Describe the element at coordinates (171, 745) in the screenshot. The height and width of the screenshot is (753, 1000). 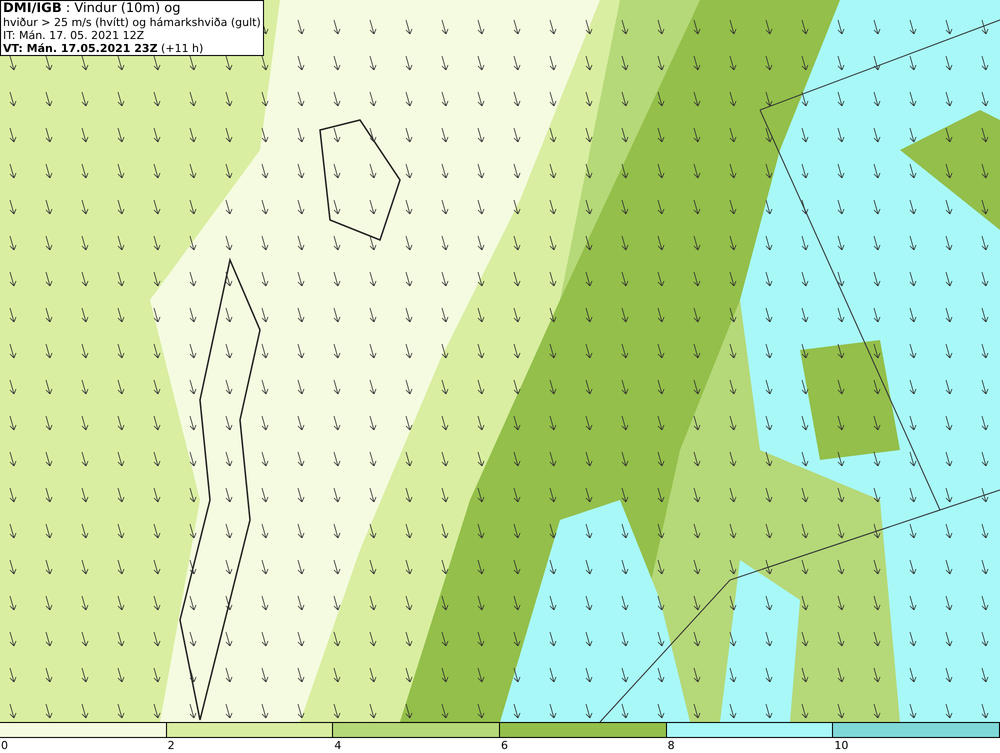
I see `legend-label: 2` at that location.